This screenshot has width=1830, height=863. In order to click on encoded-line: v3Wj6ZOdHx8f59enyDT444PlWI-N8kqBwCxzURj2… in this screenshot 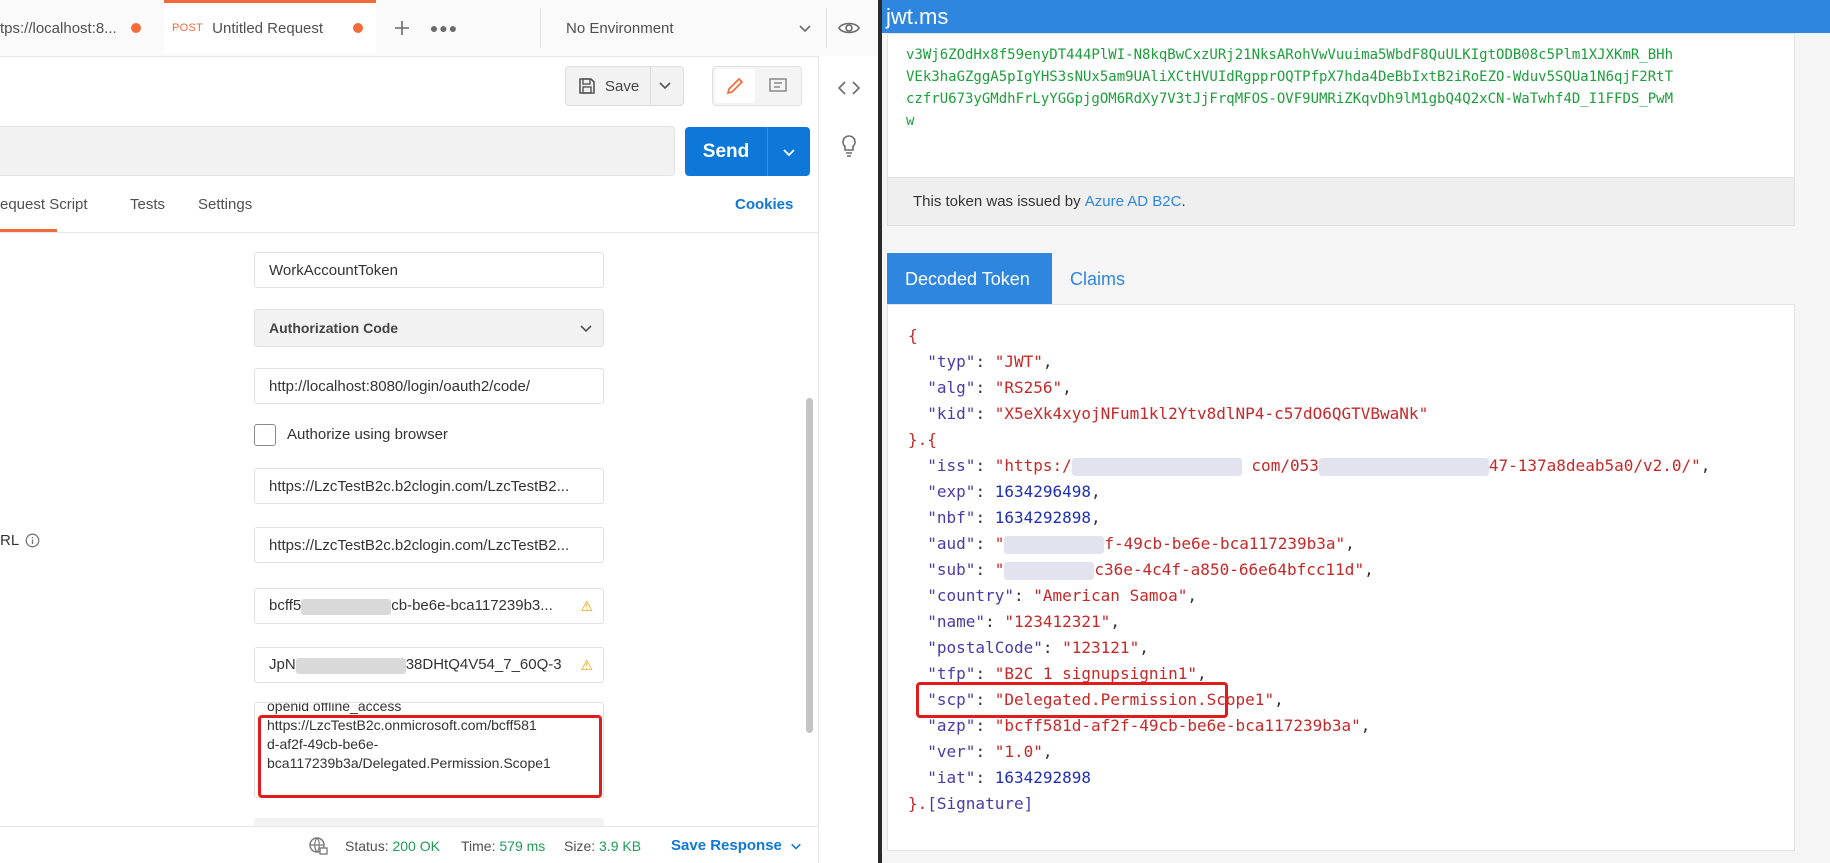, I will do `click(1290, 55)`.